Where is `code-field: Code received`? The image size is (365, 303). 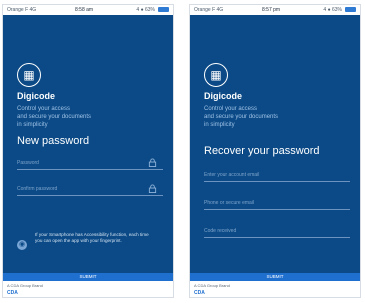
code-field: Code received is located at coordinates (277, 231).